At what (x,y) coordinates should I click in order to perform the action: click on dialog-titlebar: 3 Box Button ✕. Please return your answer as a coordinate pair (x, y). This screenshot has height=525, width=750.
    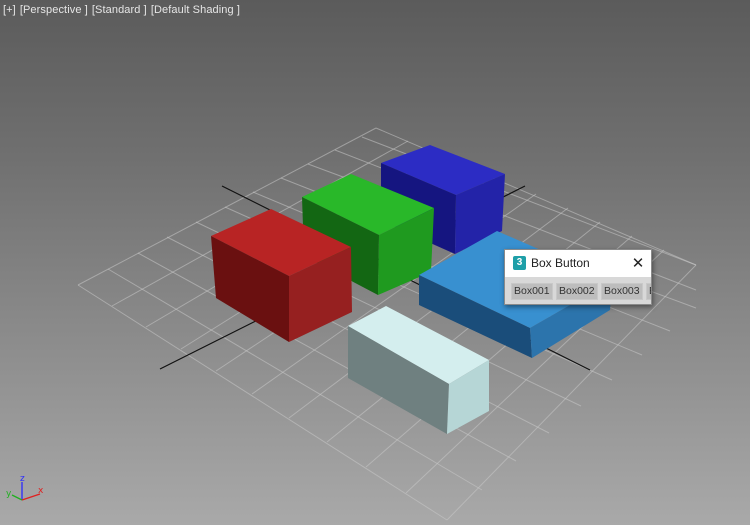
    Looking at the image, I should click on (578, 263).